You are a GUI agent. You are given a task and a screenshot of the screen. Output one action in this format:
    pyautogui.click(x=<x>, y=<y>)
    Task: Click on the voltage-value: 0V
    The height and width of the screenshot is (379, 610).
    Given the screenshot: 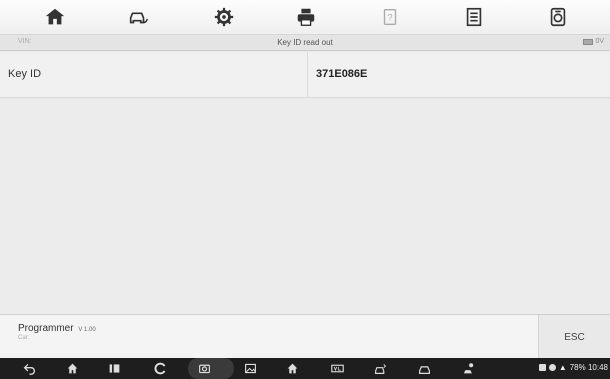 What is the action you would take?
    pyautogui.click(x=599, y=41)
    